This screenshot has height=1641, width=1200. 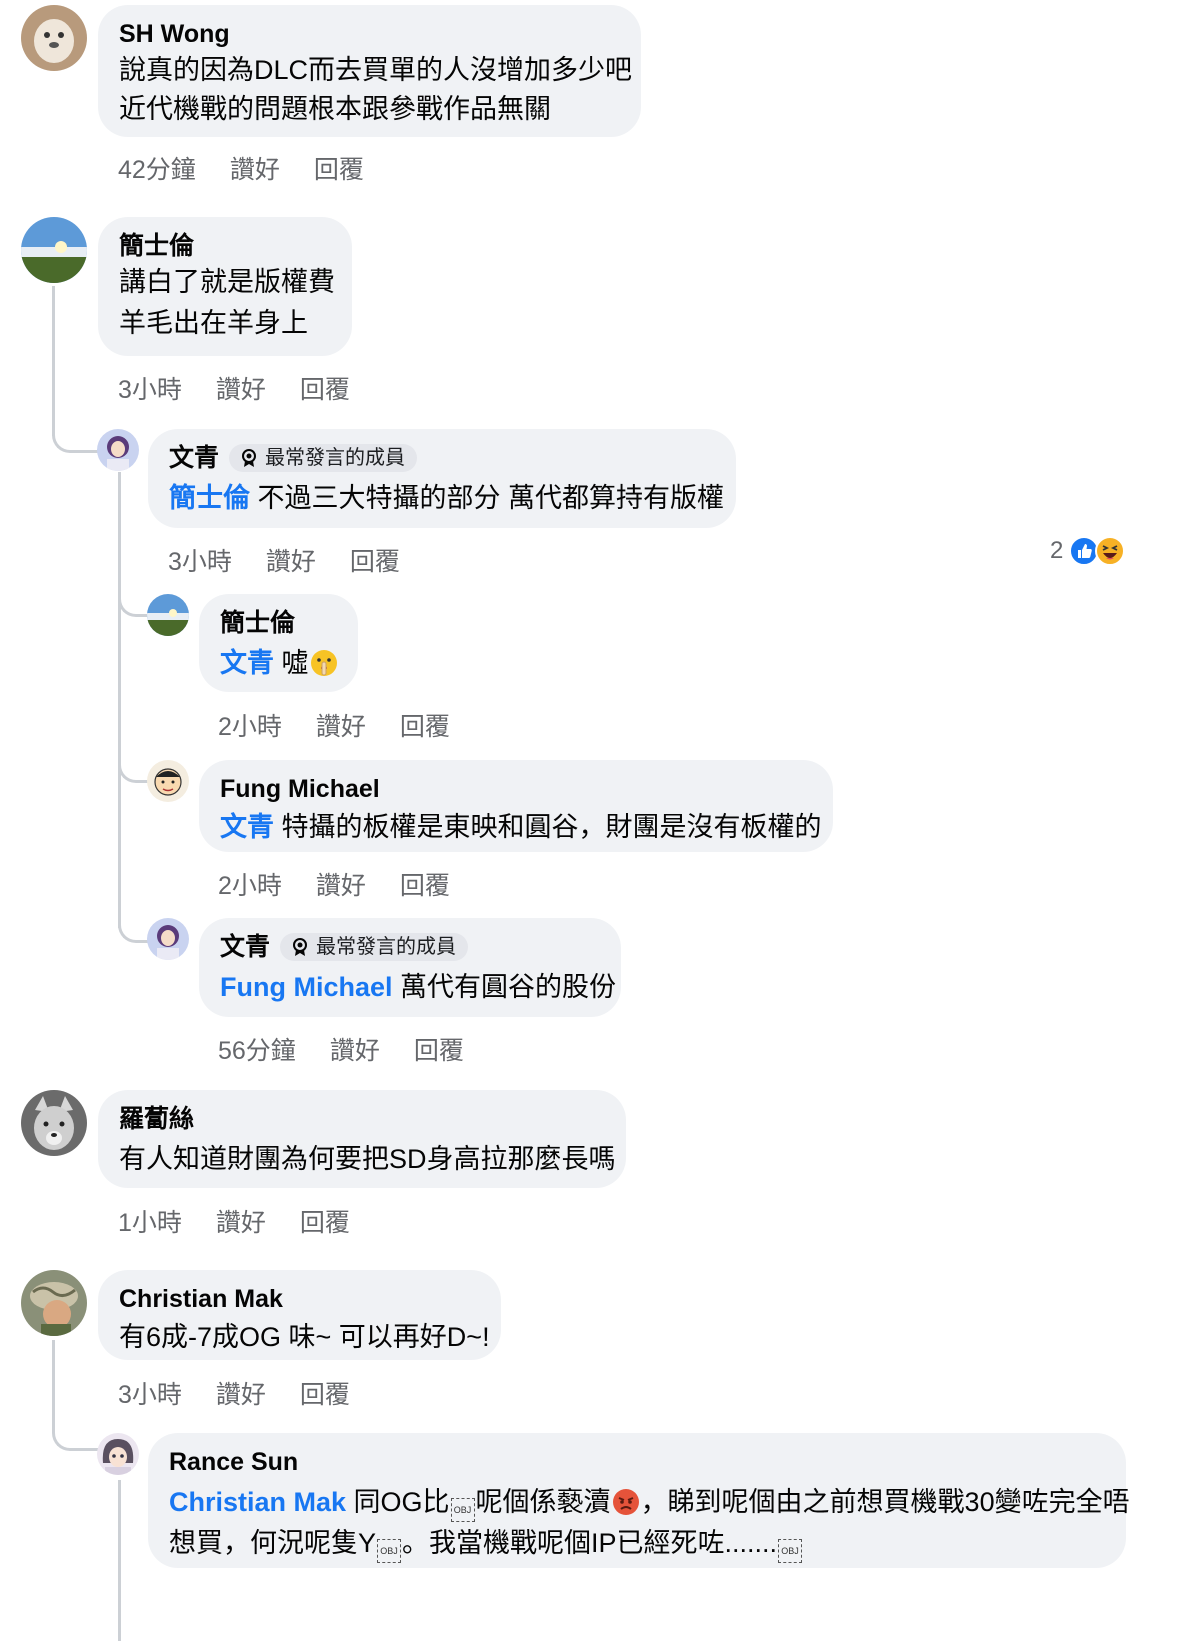 I want to click on comment-text-body: 噓, so click(x=291, y=663).